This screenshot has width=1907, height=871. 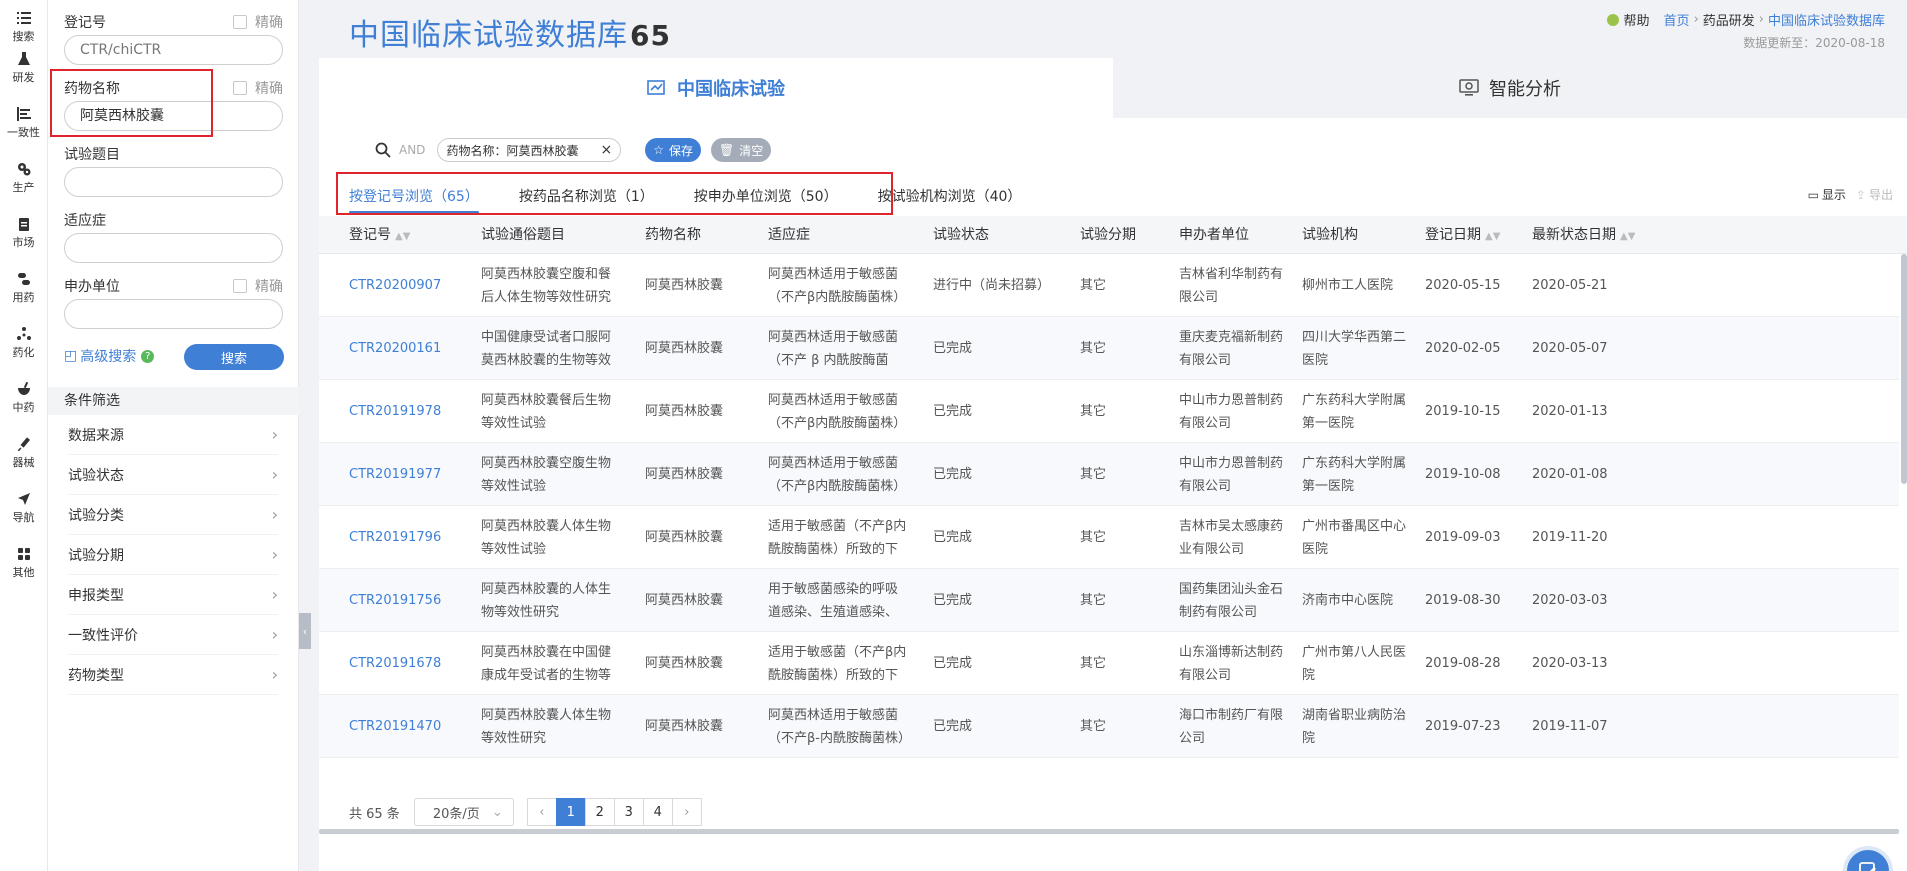 What do you see at coordinates (23, 398) in the screenshot?
I see `rail-tcm: 中药` at bounding box center [23, 398].